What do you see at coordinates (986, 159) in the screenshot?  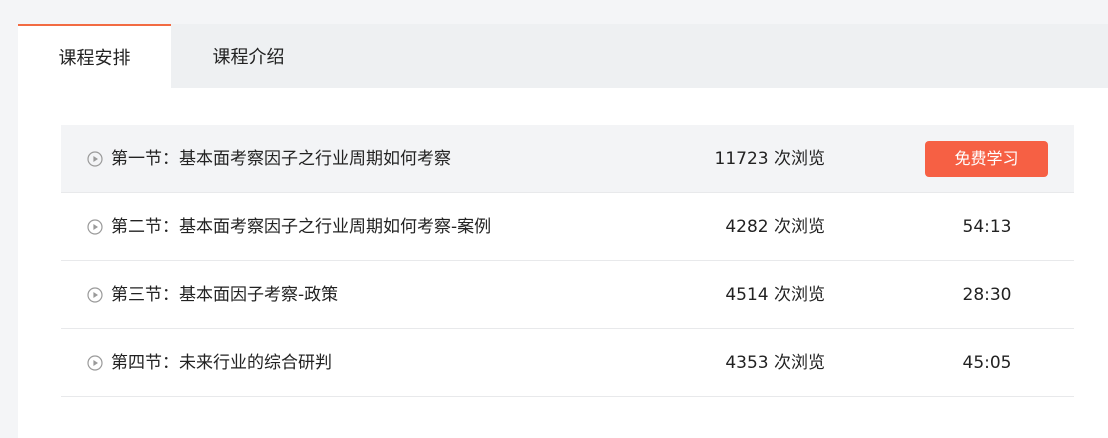 I see `free-study-button: 免费学习` at bounding box center [986, 159].